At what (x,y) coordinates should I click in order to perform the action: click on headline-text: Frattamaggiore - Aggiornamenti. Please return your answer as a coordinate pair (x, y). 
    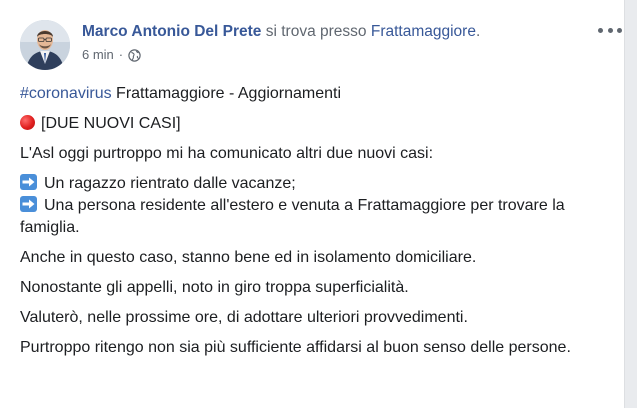
    Looking at the image, I should click on (226, 93).